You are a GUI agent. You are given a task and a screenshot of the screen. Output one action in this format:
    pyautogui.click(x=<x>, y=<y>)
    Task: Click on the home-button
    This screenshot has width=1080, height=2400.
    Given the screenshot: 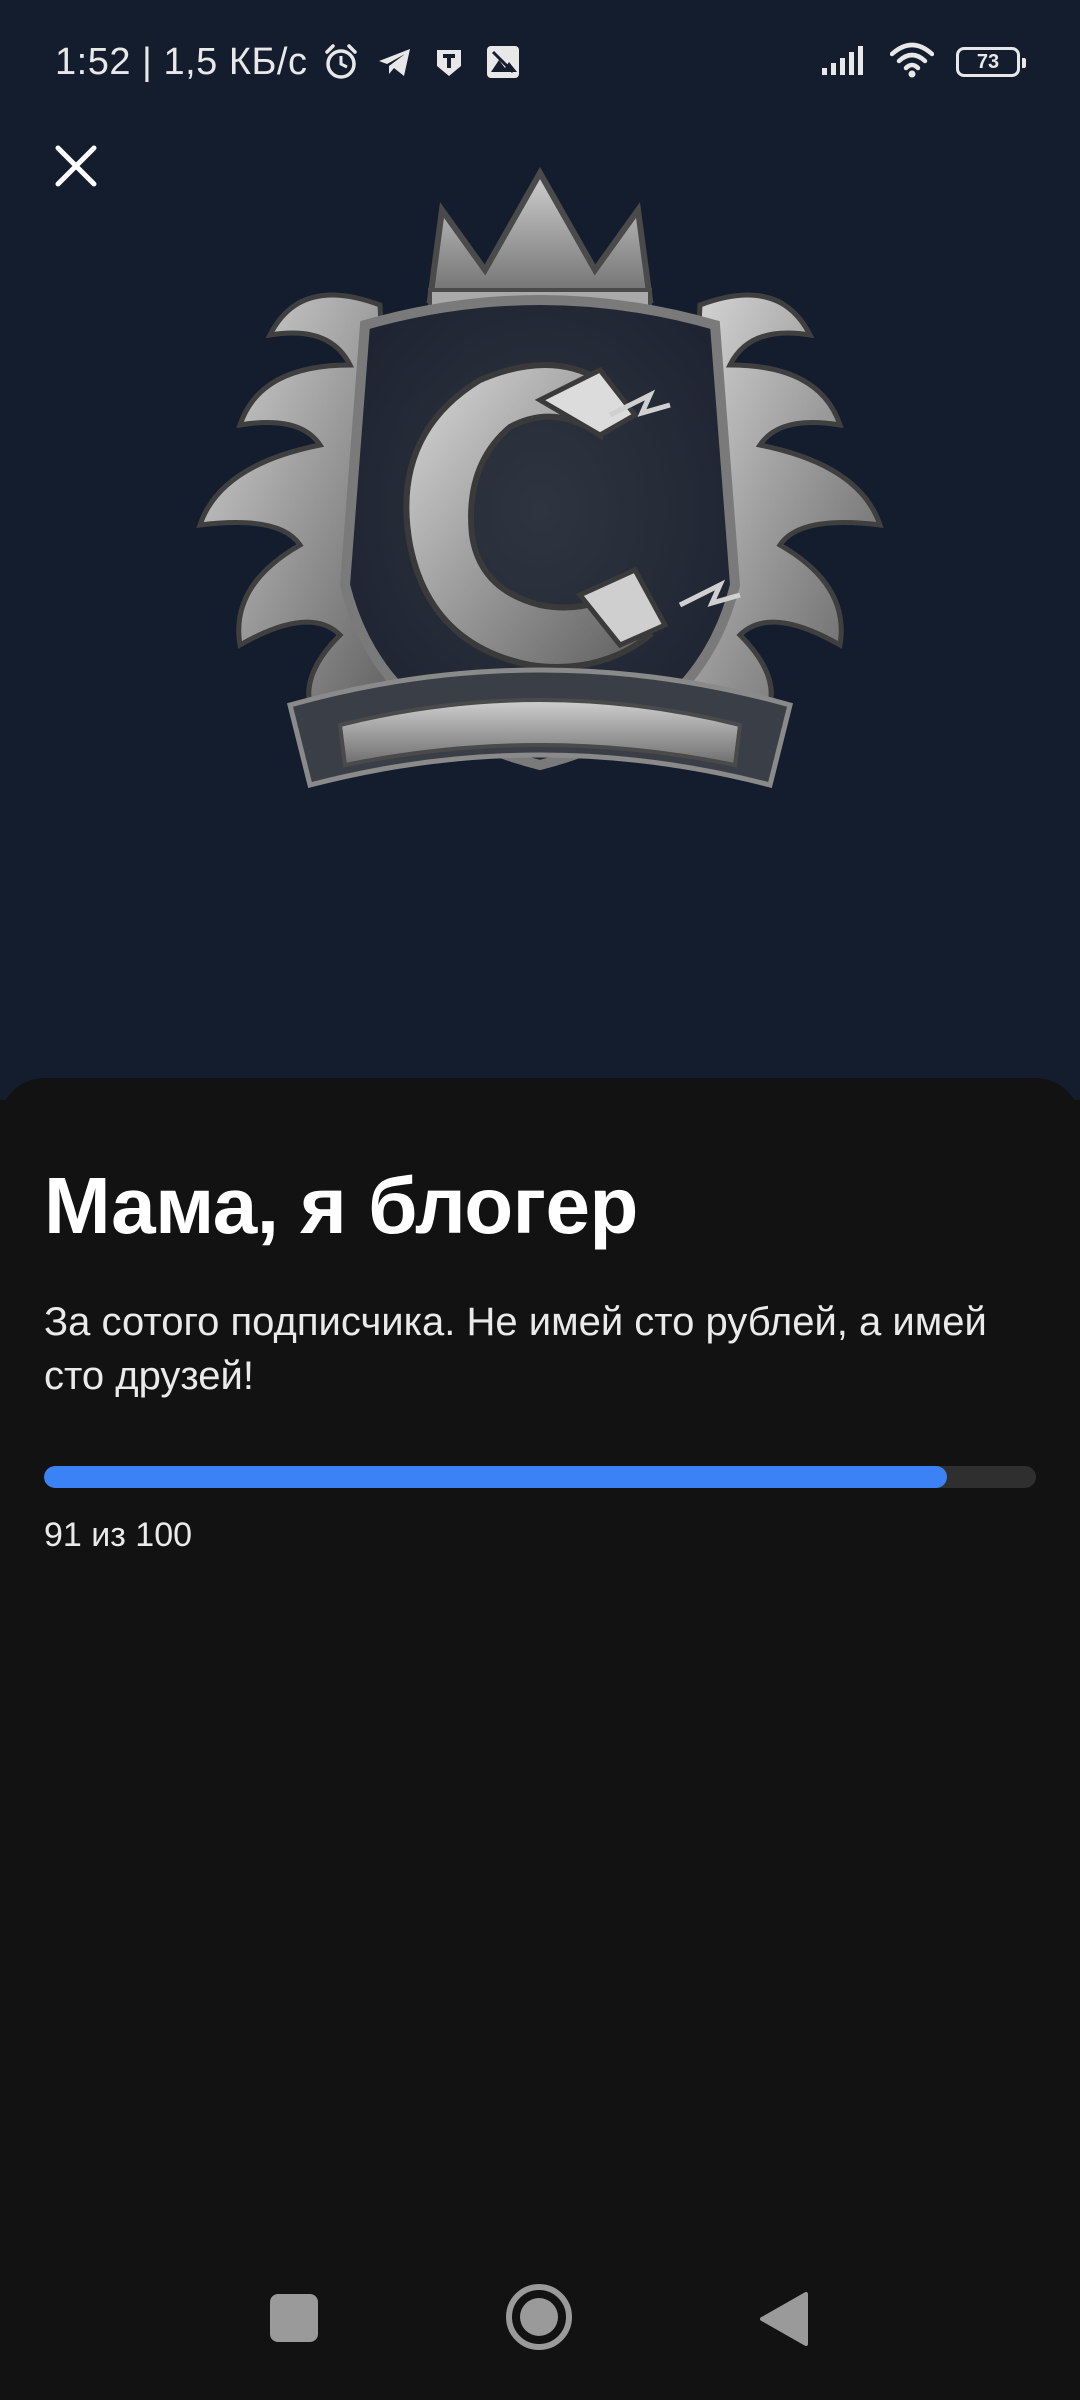 What is the action you would take?
    pyautogui.click(x=539, y=2319)
    